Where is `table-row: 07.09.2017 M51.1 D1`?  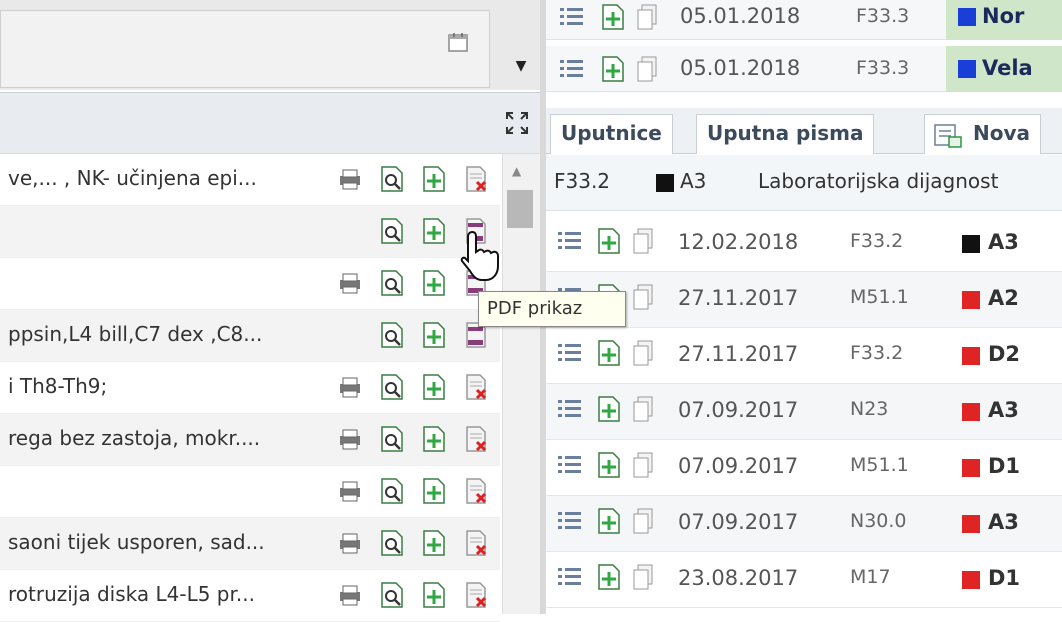
table-row: 07.09.2017 M51.1 D1 is located at coordinates (804, 468).